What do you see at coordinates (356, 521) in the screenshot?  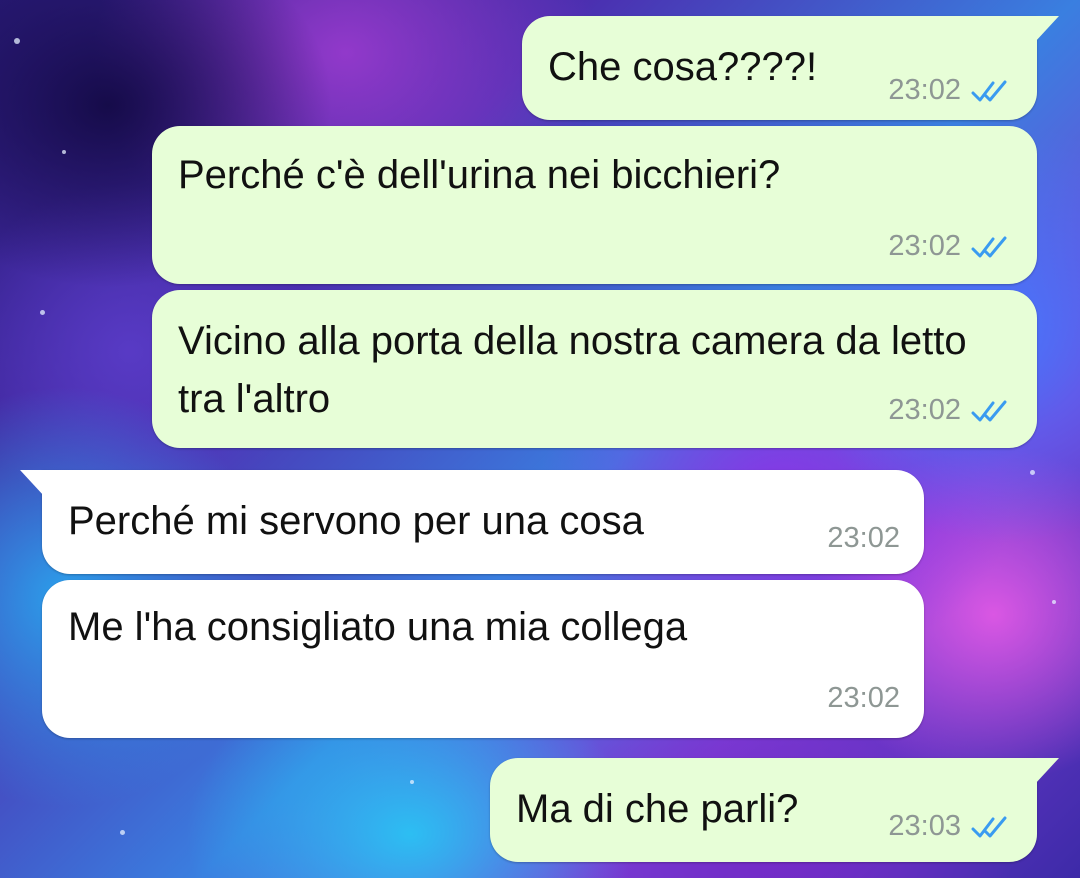 I see `message-text: Perché mi servono per una cosa` at bounding box center [356, 521].